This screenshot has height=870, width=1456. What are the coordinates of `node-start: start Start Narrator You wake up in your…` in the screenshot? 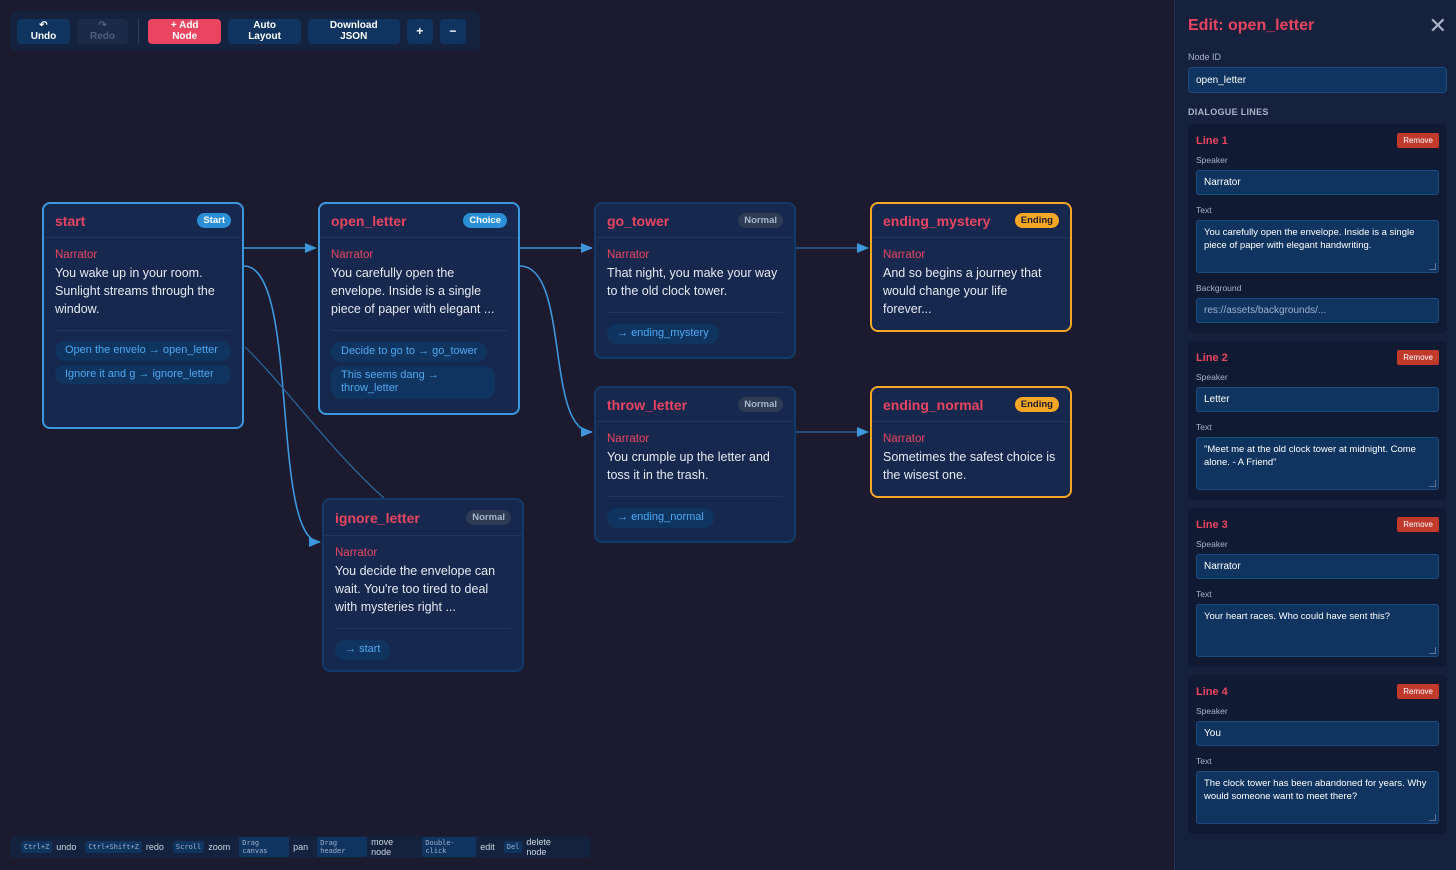 It's located at (143, 315).